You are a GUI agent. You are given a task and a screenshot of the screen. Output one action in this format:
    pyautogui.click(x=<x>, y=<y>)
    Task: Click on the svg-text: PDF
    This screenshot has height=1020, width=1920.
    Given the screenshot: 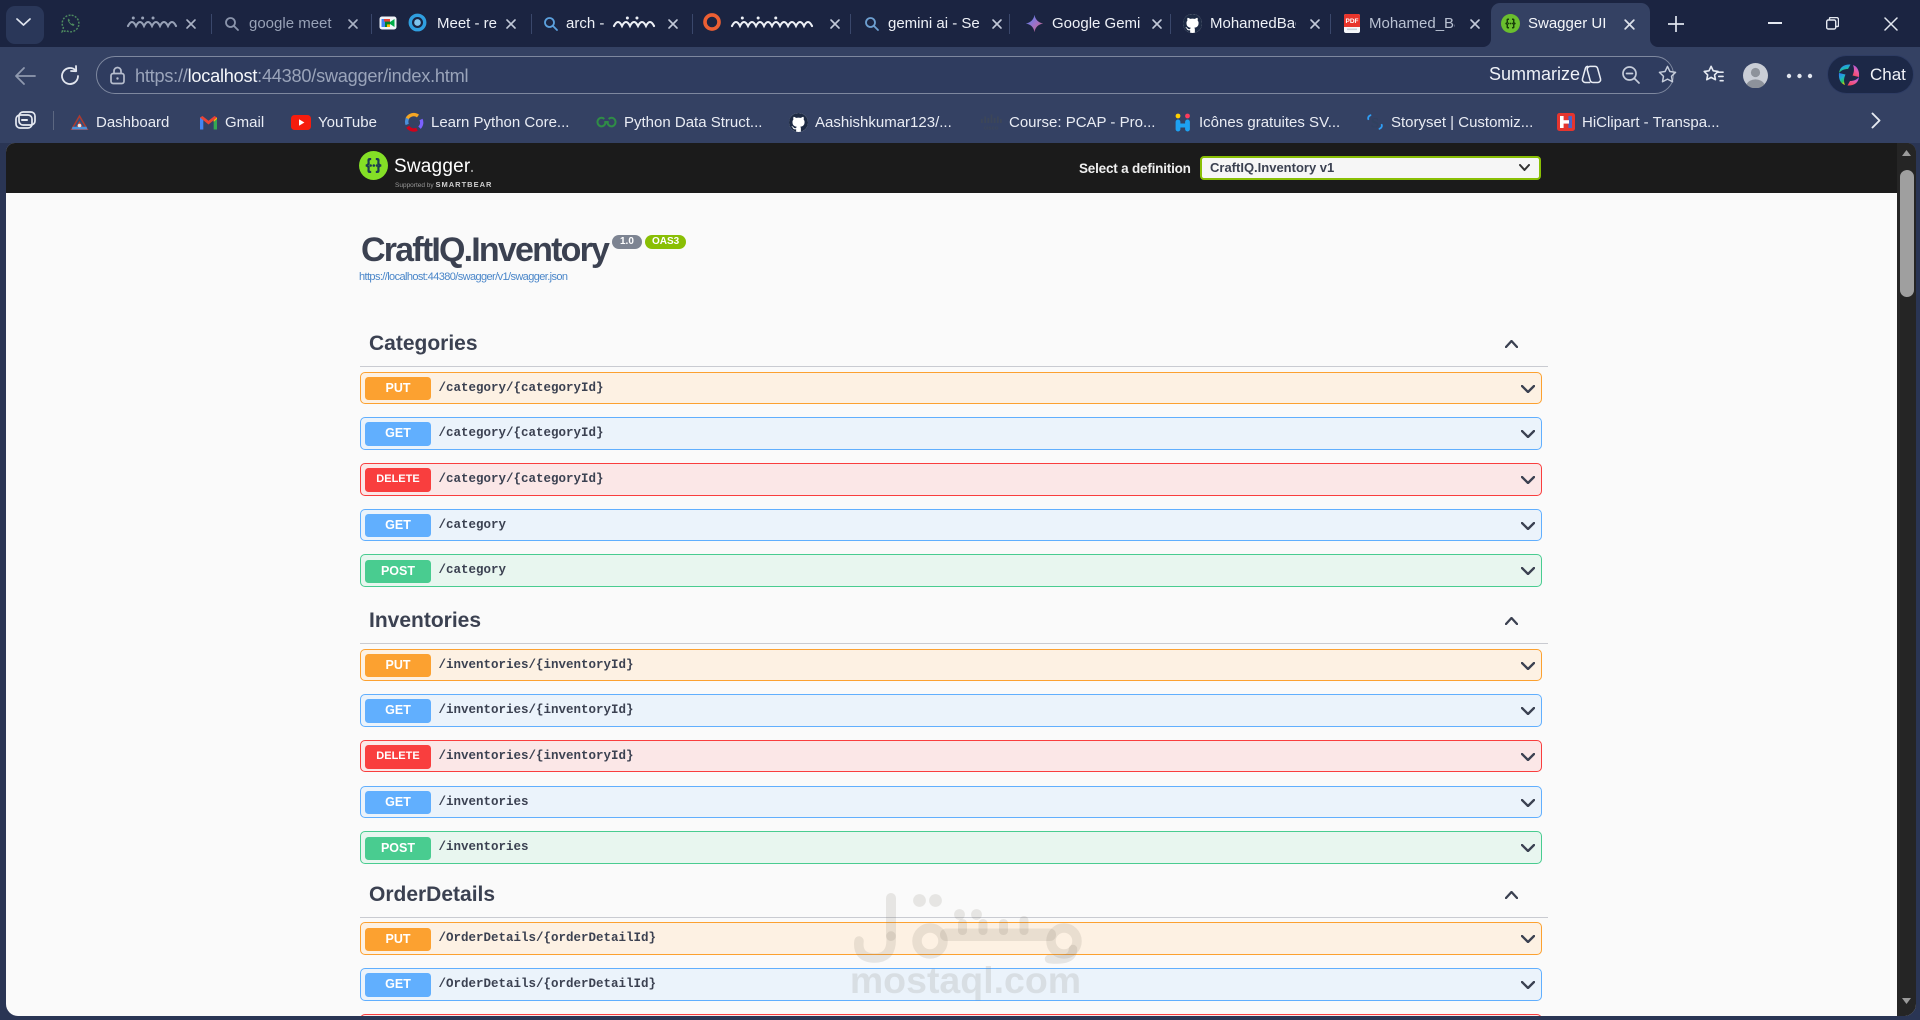 What is the action you would take?
    pyautogui.click(x=1352, y=21)
    